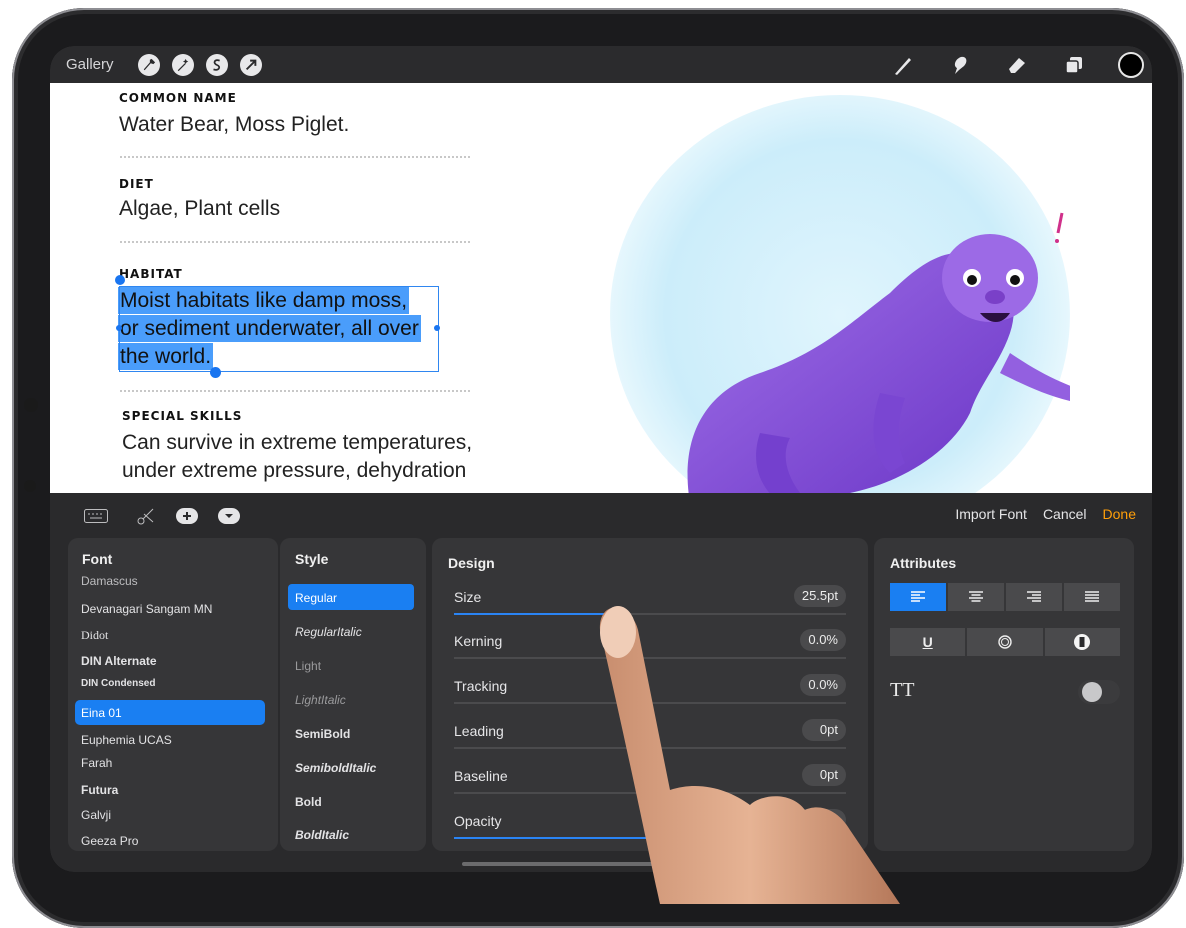  What do you see at coordinates (234, 124) in the screenshot?
I see `field-value: Water Bear, Moss Piglet.` at bounding box center [234, 124].